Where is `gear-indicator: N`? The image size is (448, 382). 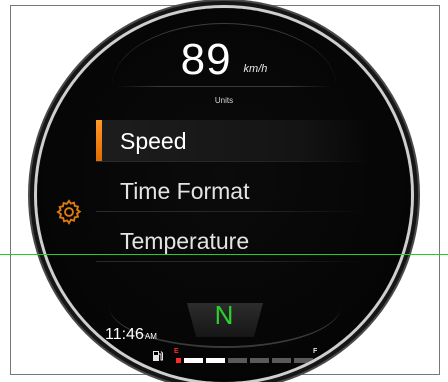
gear-indicator: N is located at coordinates (224, 315).